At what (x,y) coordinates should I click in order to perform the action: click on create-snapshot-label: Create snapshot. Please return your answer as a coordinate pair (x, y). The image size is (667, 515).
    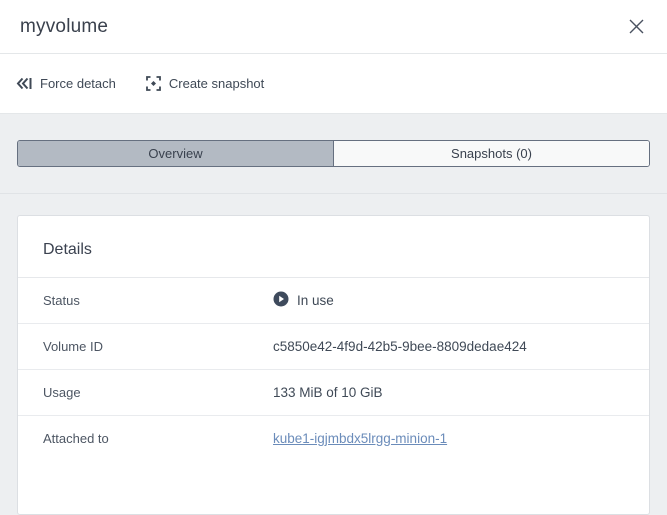
    Looking at the image, I should click on (216, 83).